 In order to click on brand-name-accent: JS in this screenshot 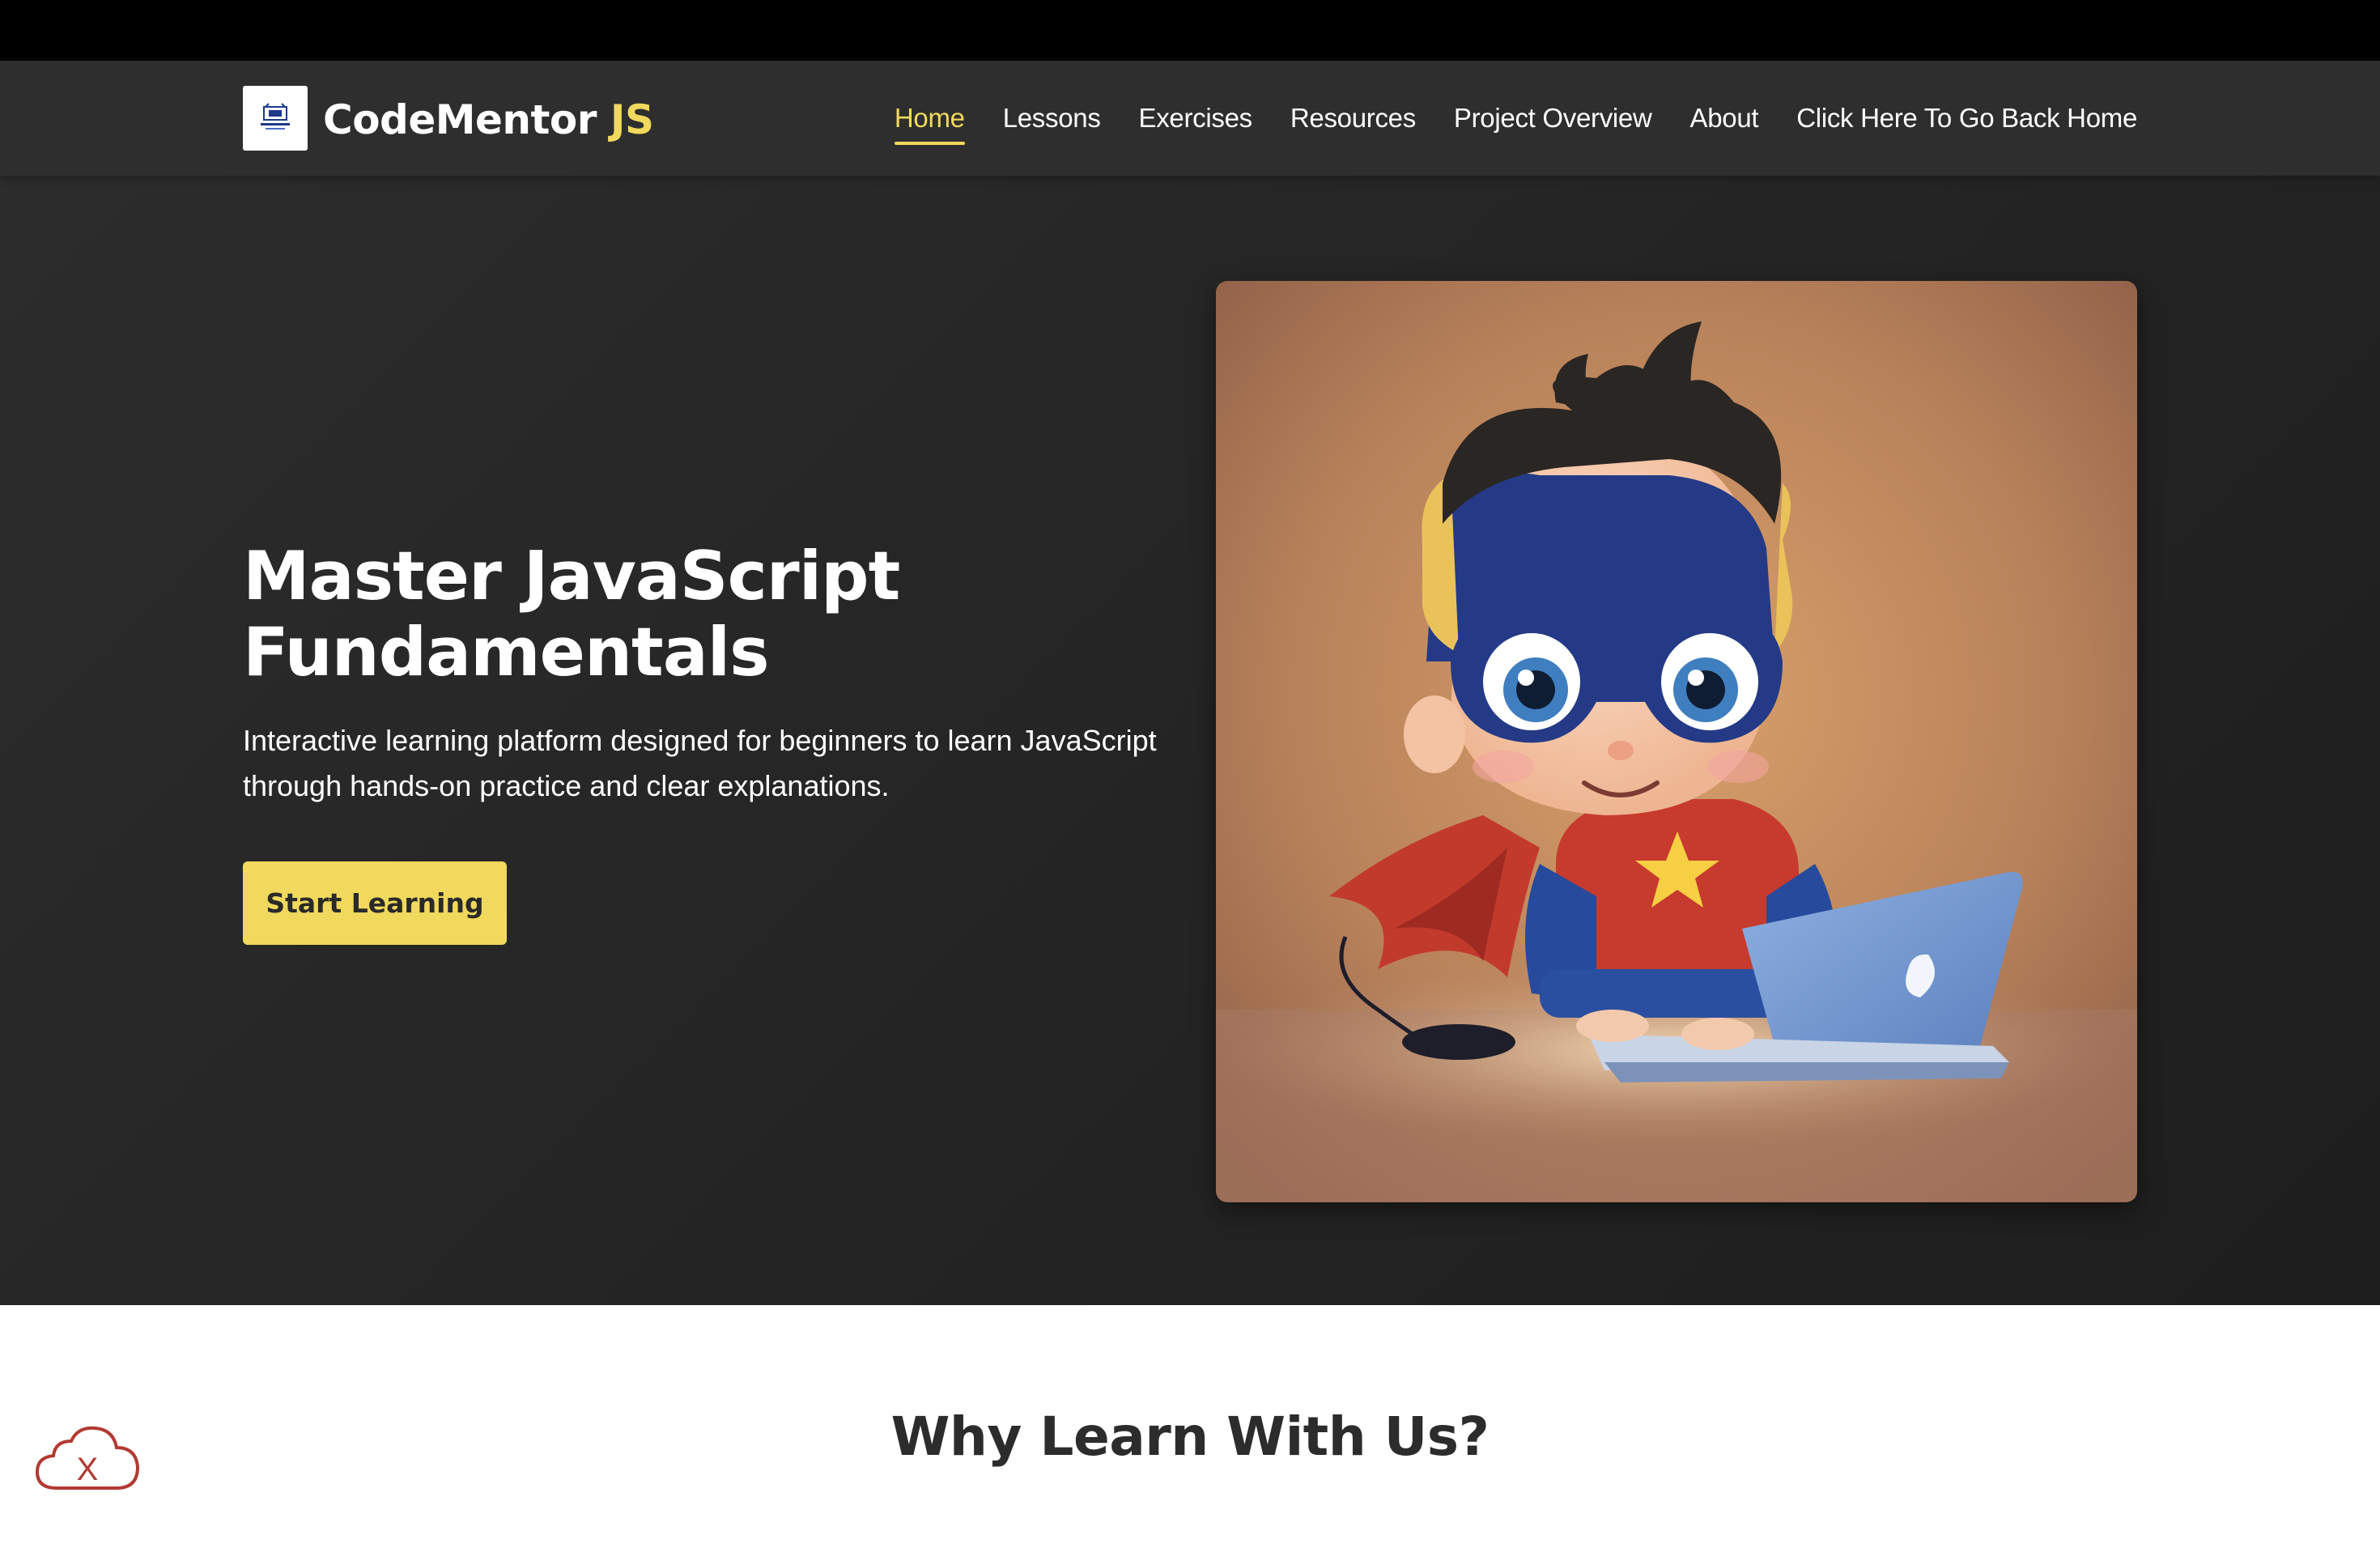, I will do `click(632, 120)`.